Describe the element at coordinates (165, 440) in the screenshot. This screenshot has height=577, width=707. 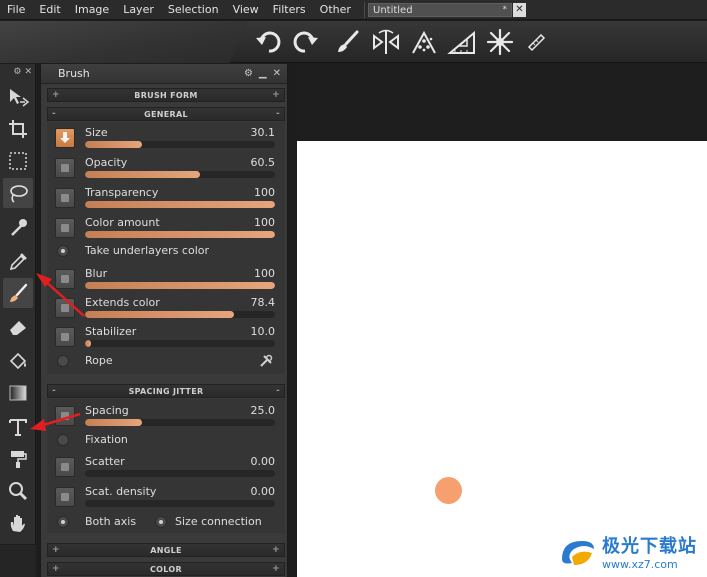
I see `fixation-option: Fixation` at that location.